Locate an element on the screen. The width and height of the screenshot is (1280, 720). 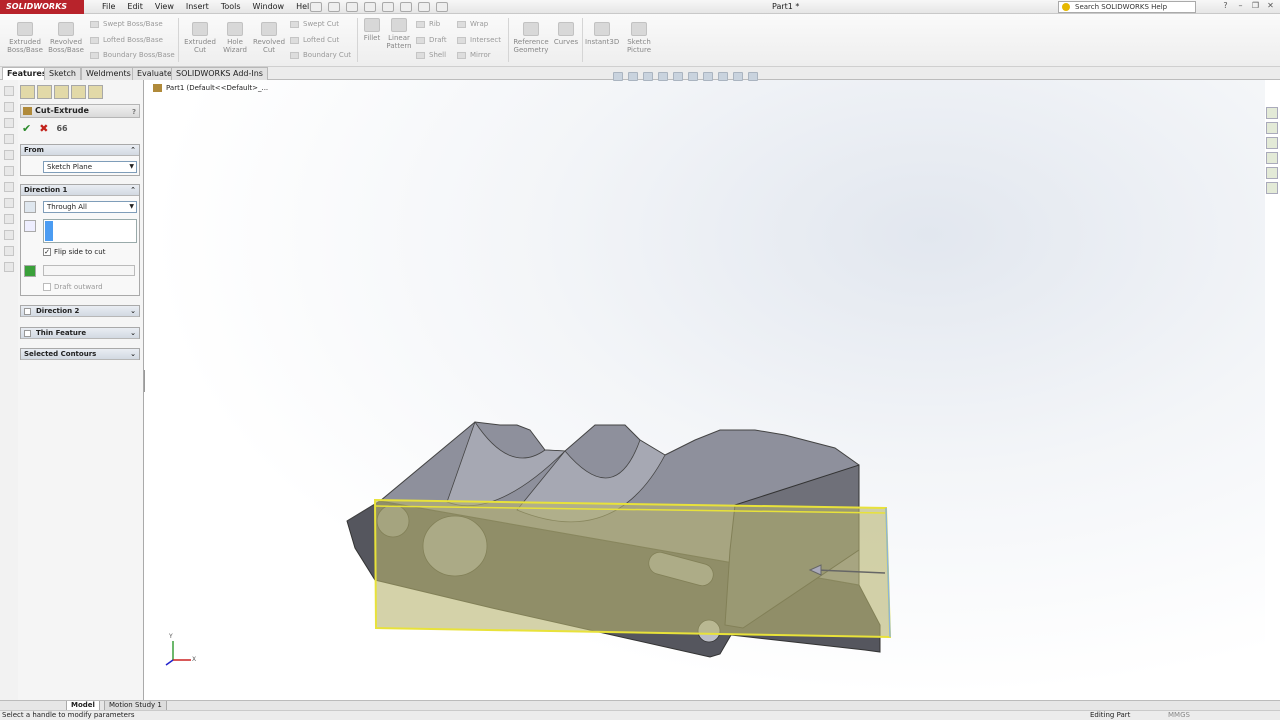
boundary-cut-button: Boundary Cut is located at coordinates (320, 55).